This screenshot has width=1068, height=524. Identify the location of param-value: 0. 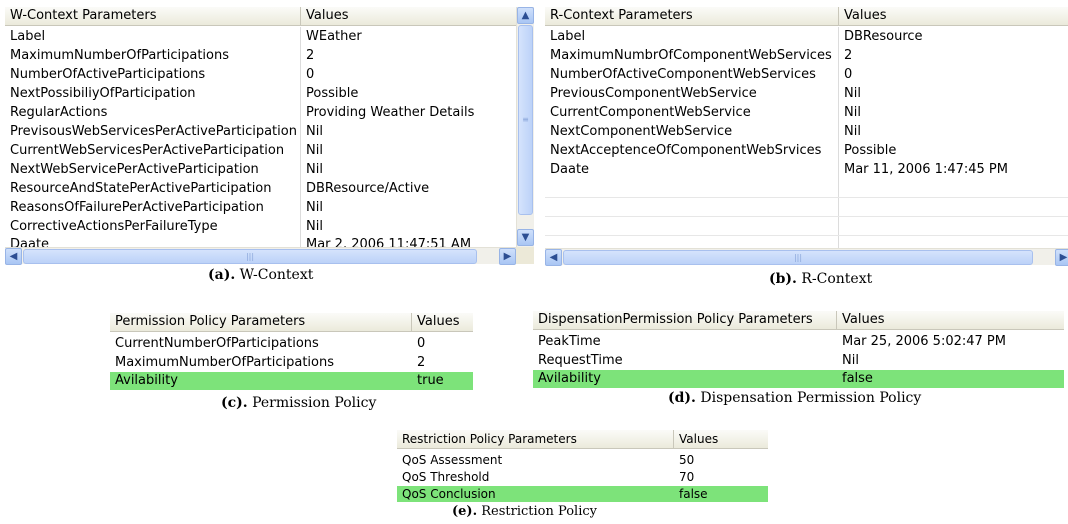
(848, 74).